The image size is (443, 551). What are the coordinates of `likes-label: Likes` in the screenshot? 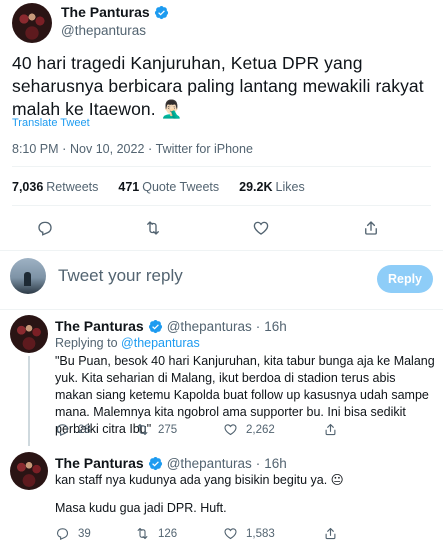 It's located at (290, 187).